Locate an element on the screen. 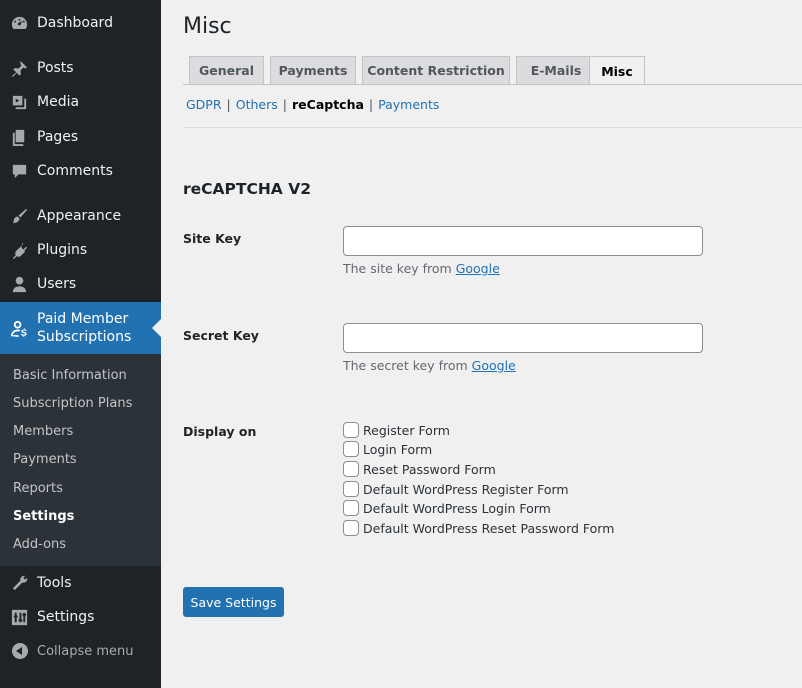 The height and width of the screenshot is (688, 802). menu-label: Appearance is located at coordinates (79, 216).